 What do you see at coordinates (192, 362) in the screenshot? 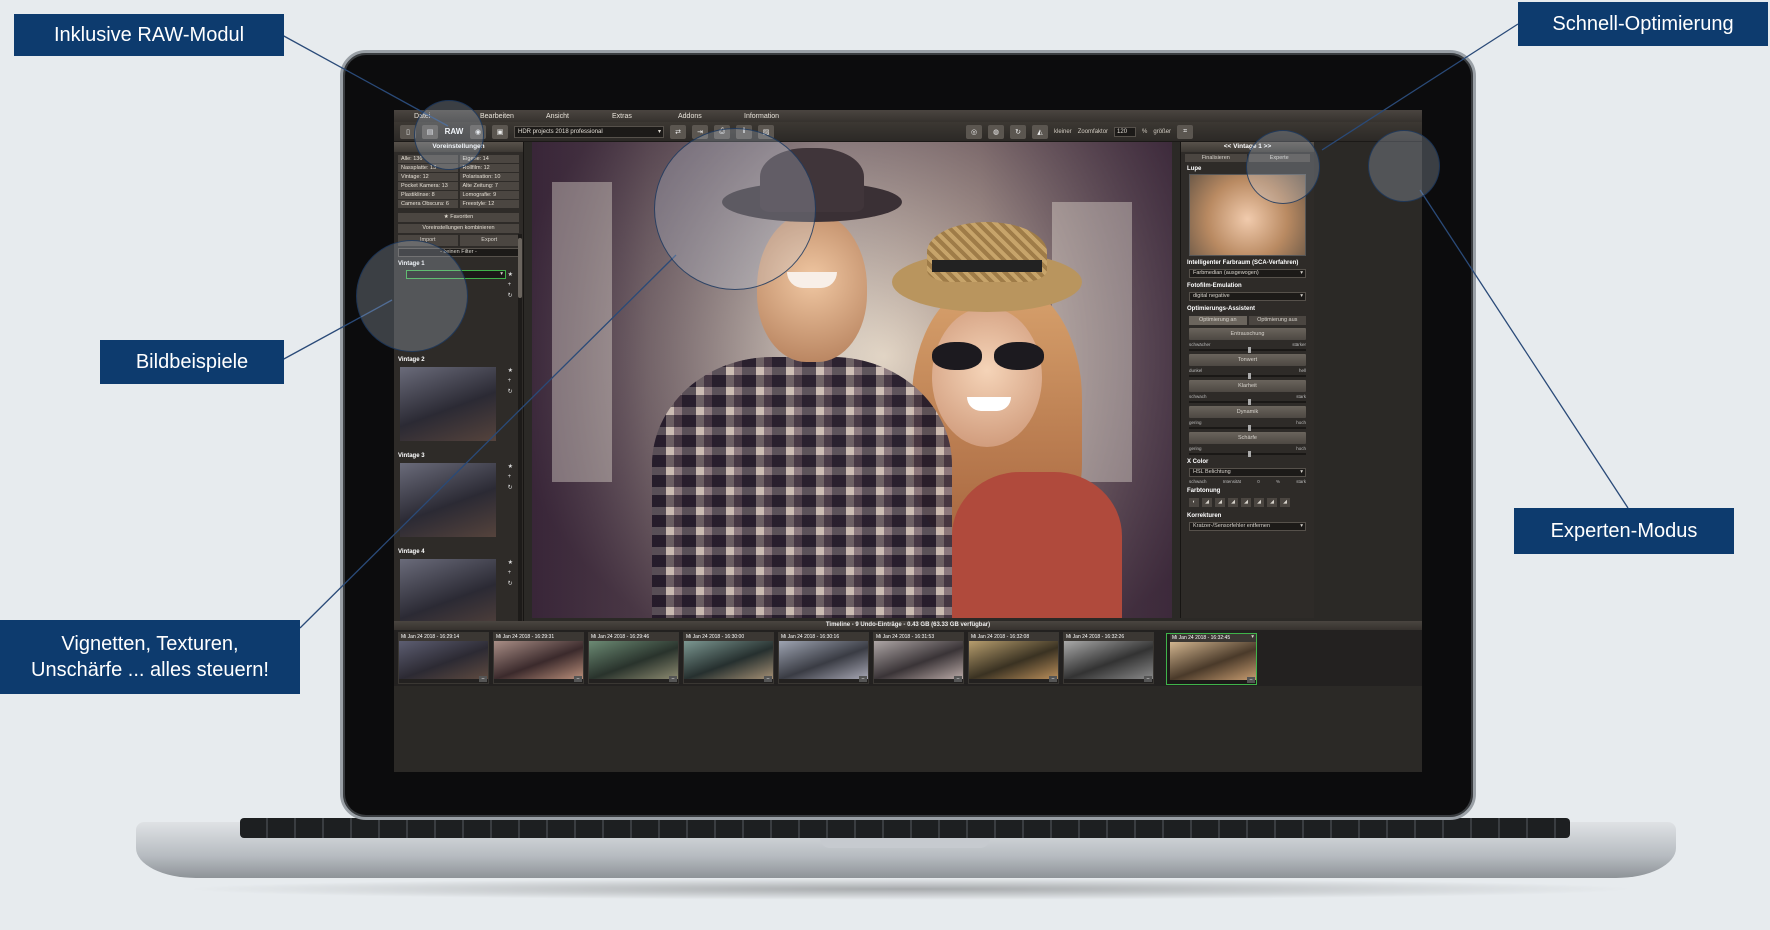
I see `callout-bildbeispiele: Bildbeispiele` at bounding box center [192, 362].